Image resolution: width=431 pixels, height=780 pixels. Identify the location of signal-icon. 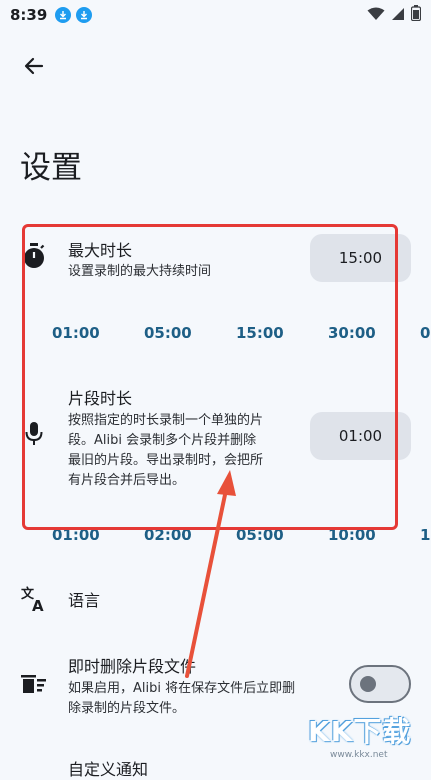
(398, 15).